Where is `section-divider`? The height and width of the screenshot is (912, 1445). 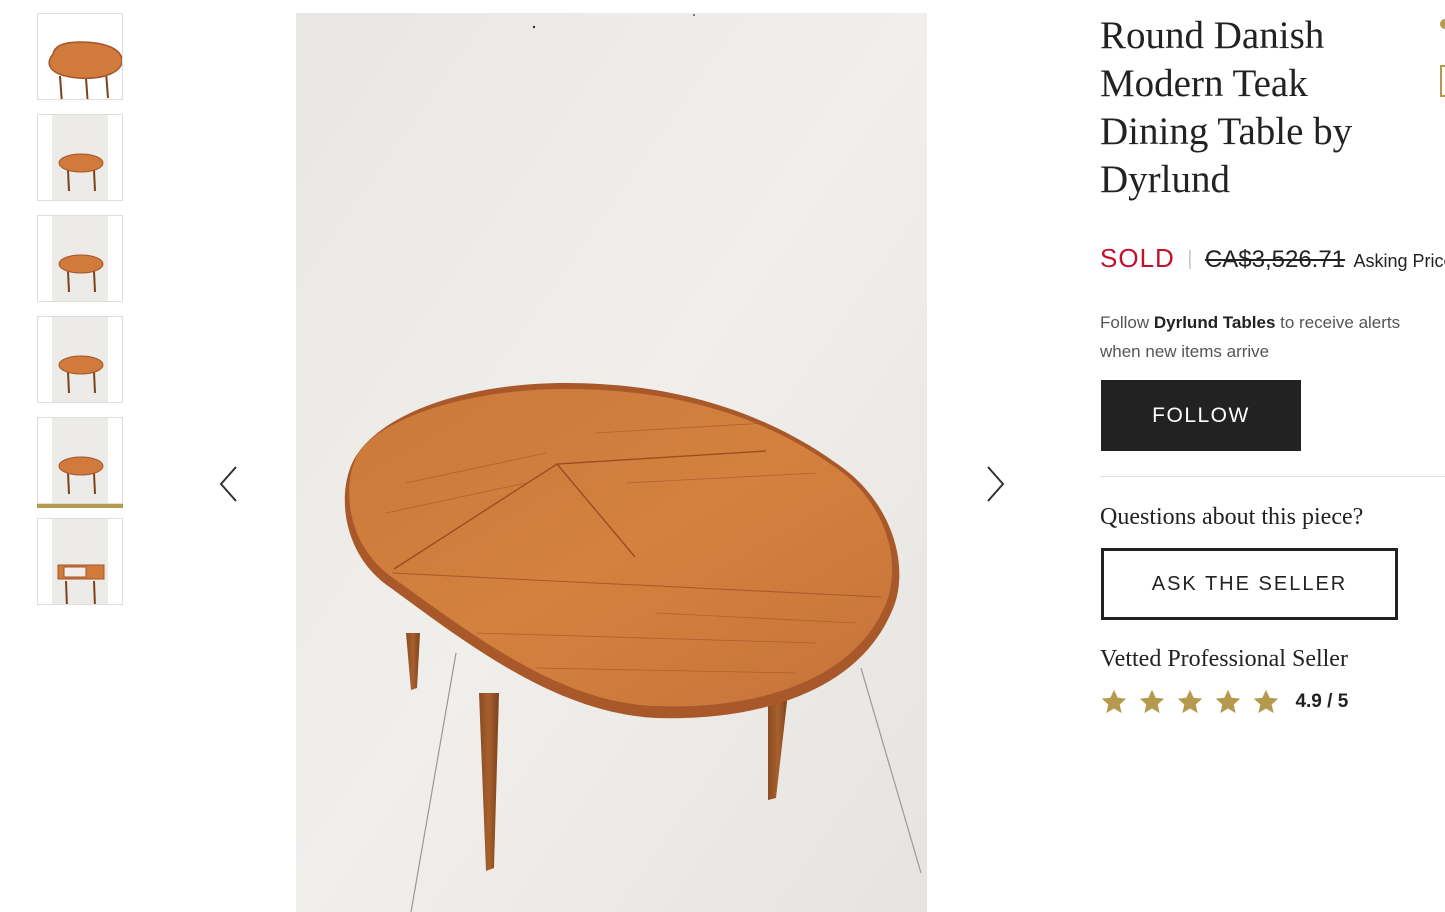 section-divider is located at coordinates (1272, 476).